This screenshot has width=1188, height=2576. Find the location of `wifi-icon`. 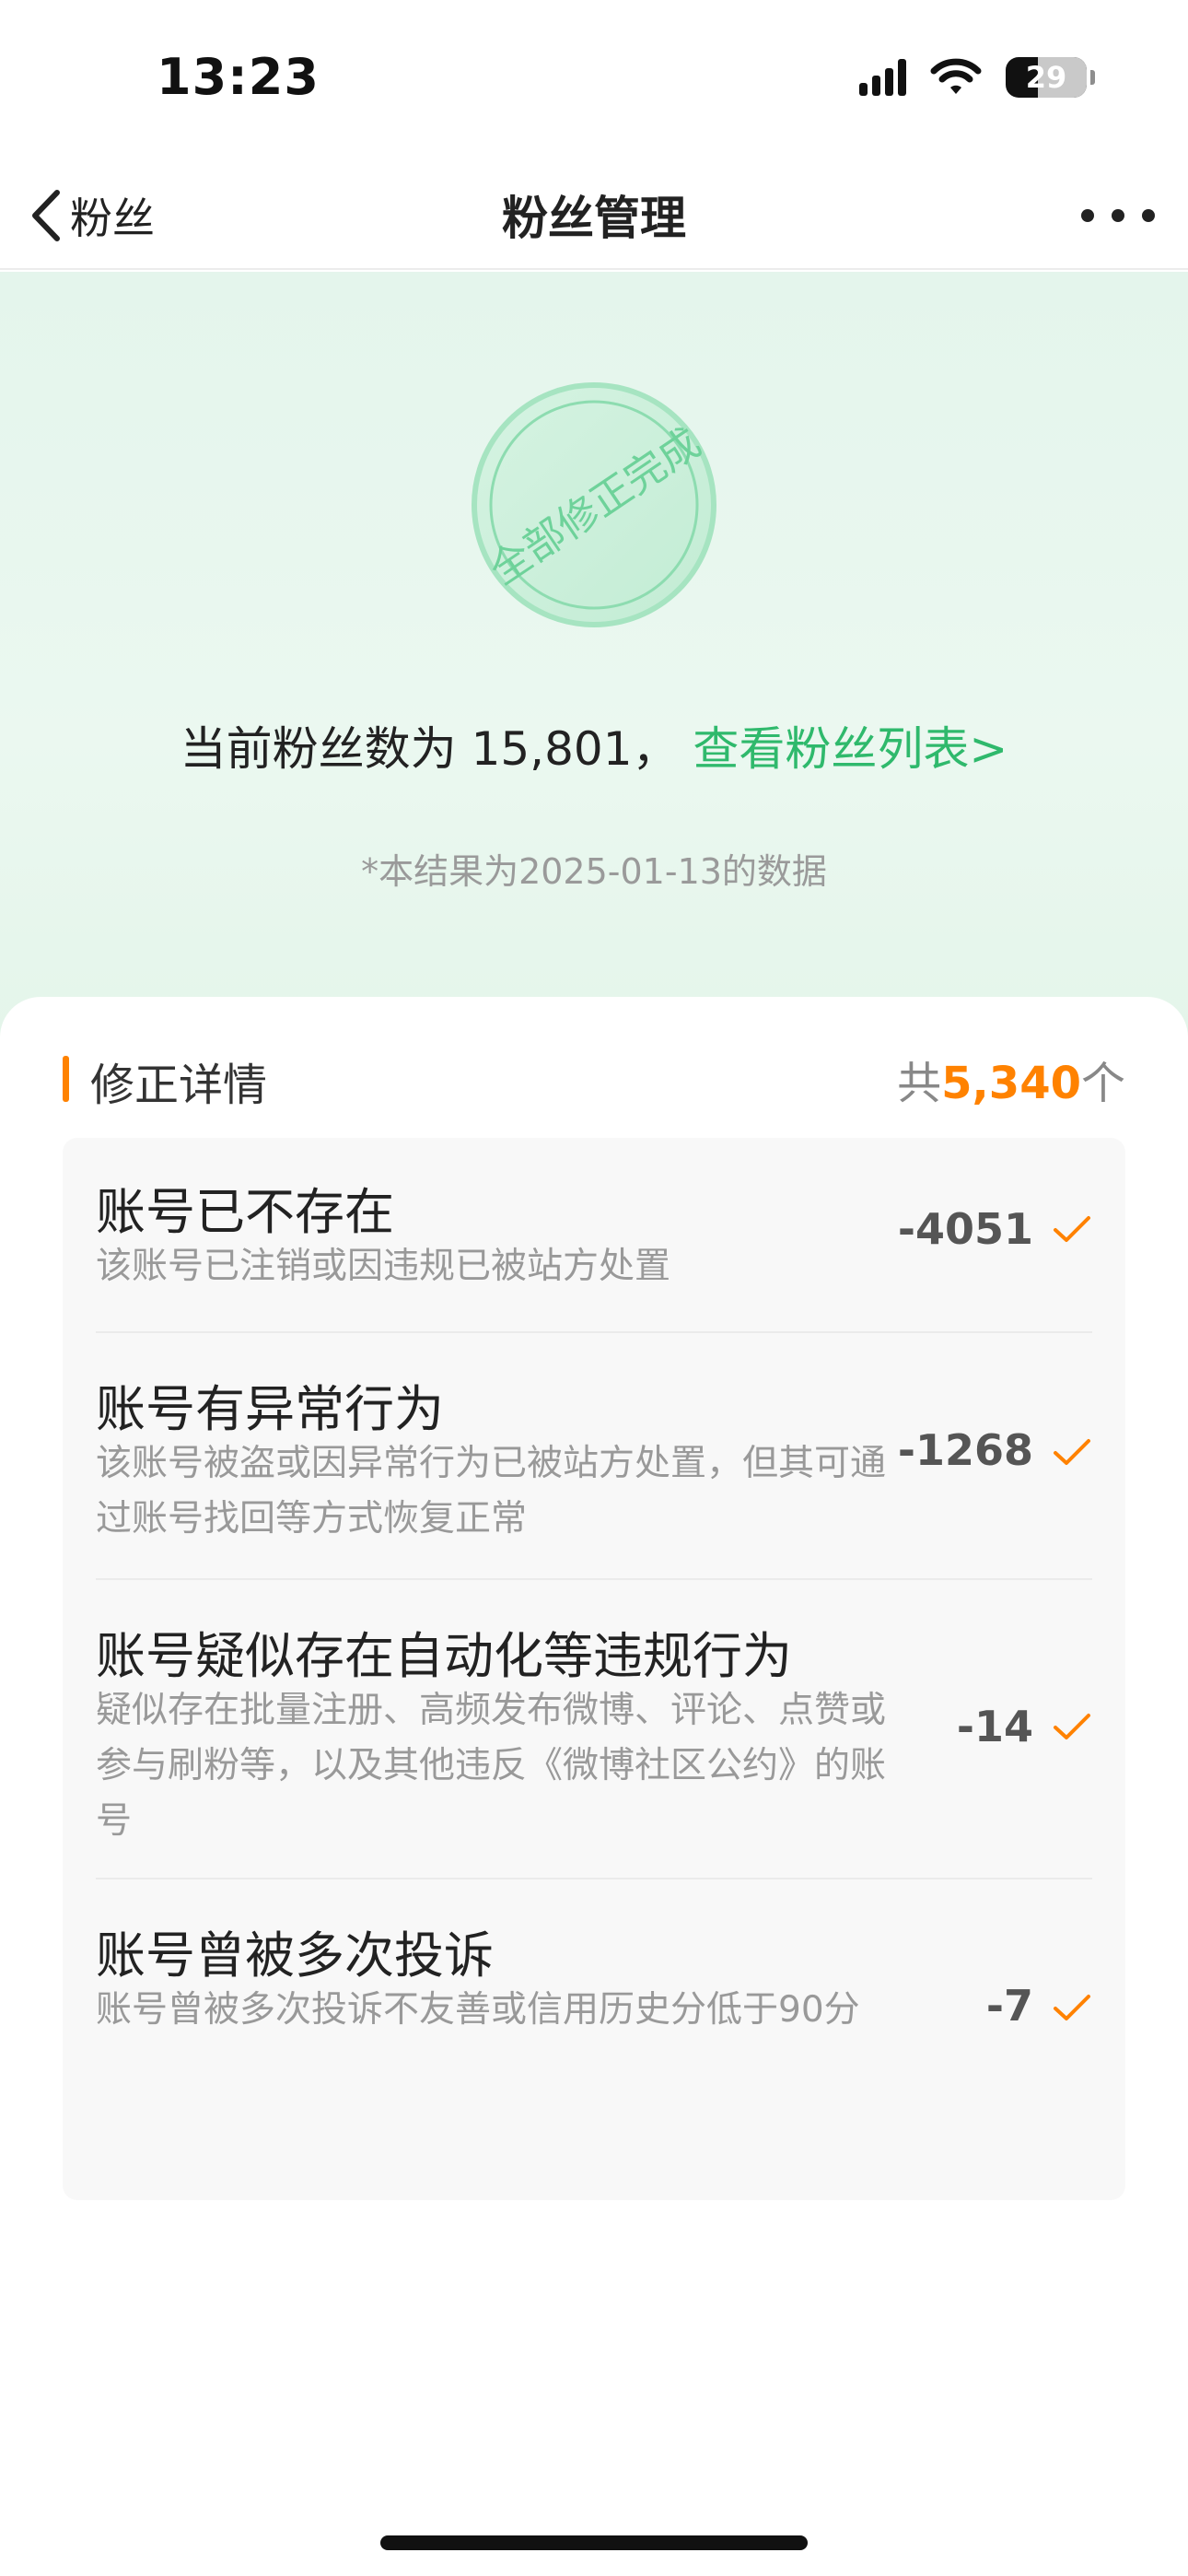

wifi-icon is located at coordinates (956, 76).